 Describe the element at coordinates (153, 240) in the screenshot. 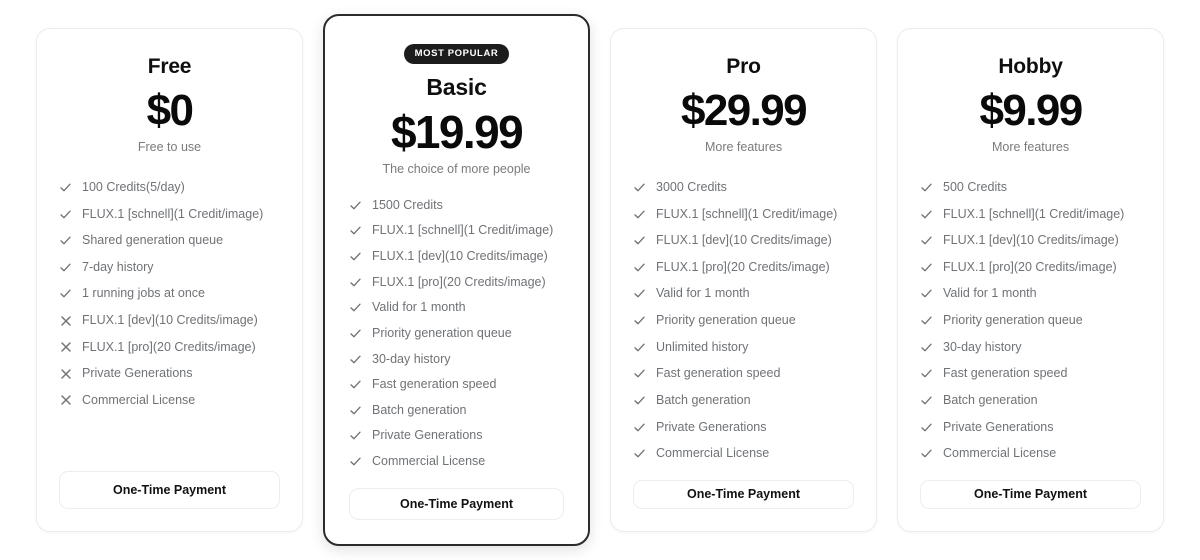

I see `feature-label: Shared generation queue` at that location.